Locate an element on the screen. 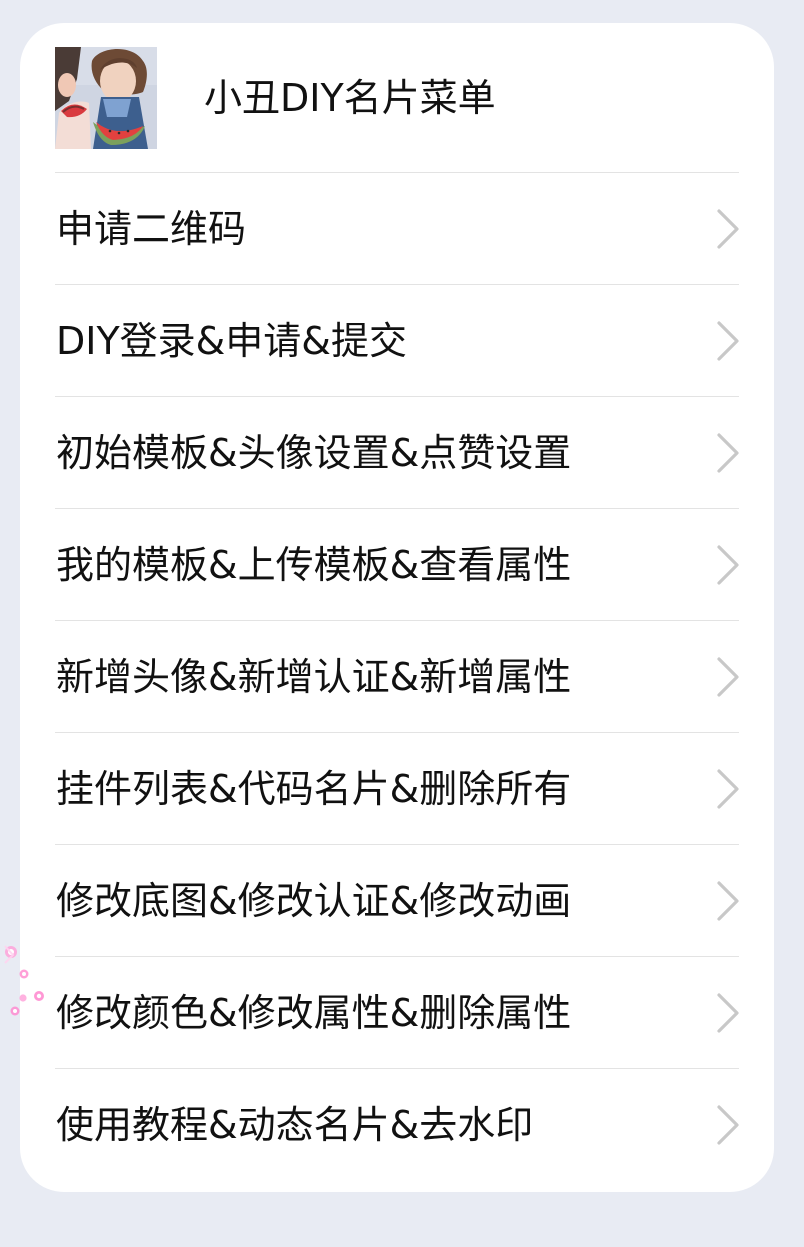 The image size is (804, 1247). menu-item-modify-color: 修改颜色&修改属性&删除属性 is located at coordinates (397, 1013).